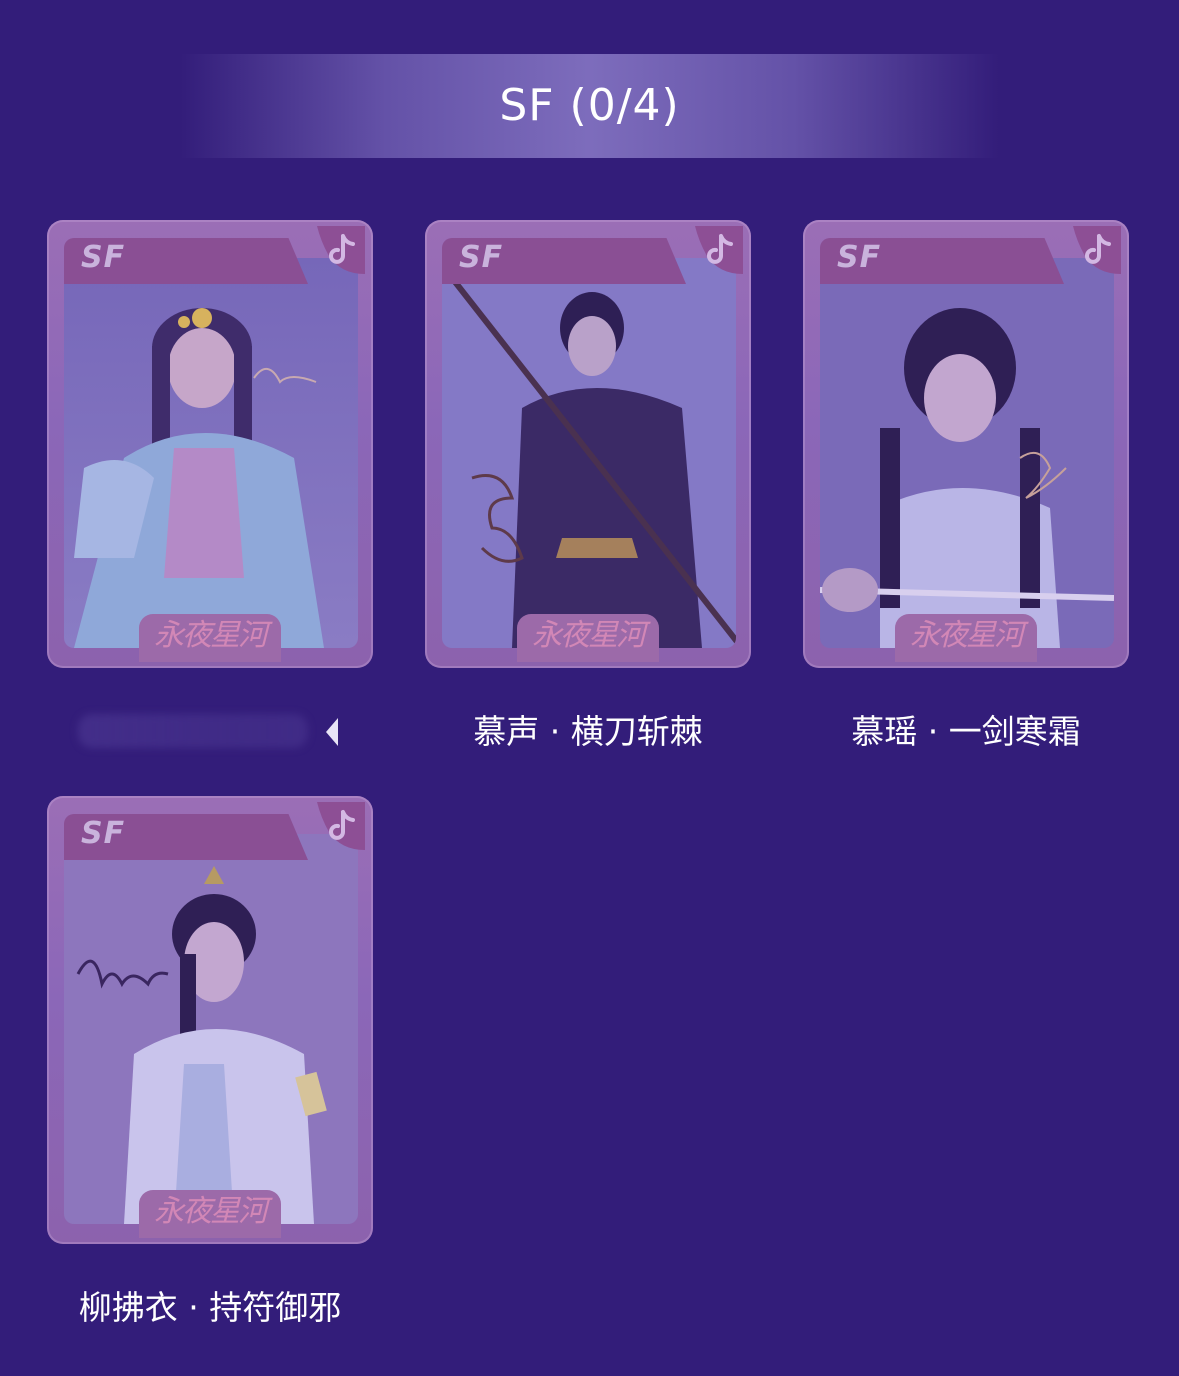 This screenshot has height=1376, width=1179. What do you see at coordinates (210, 1307) in the screenshot?
I see `card-4-name: 柳拂衣 · 持符御邪` at bounding box center [210, 1307].